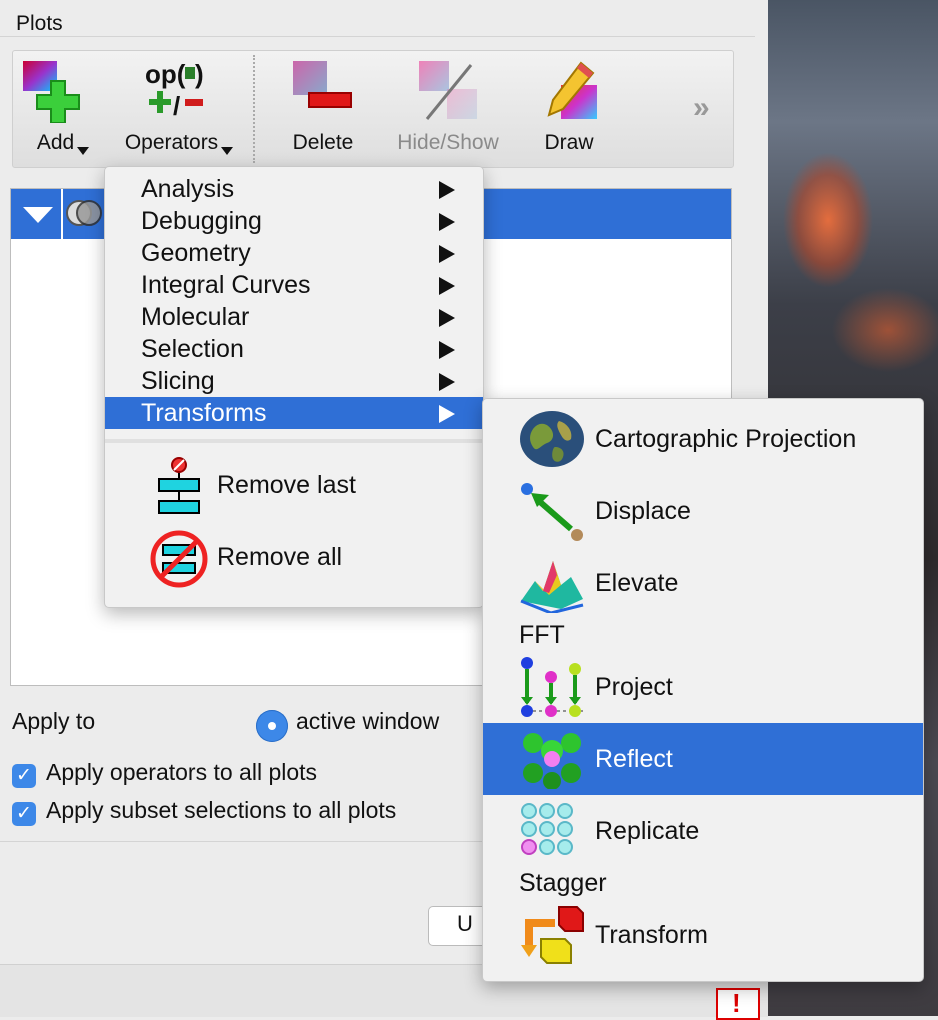  What do you see at coordinates (637, 583) in the screenshot?
I see `menu-item-label: Elevate` at bounding box center [637, 583].